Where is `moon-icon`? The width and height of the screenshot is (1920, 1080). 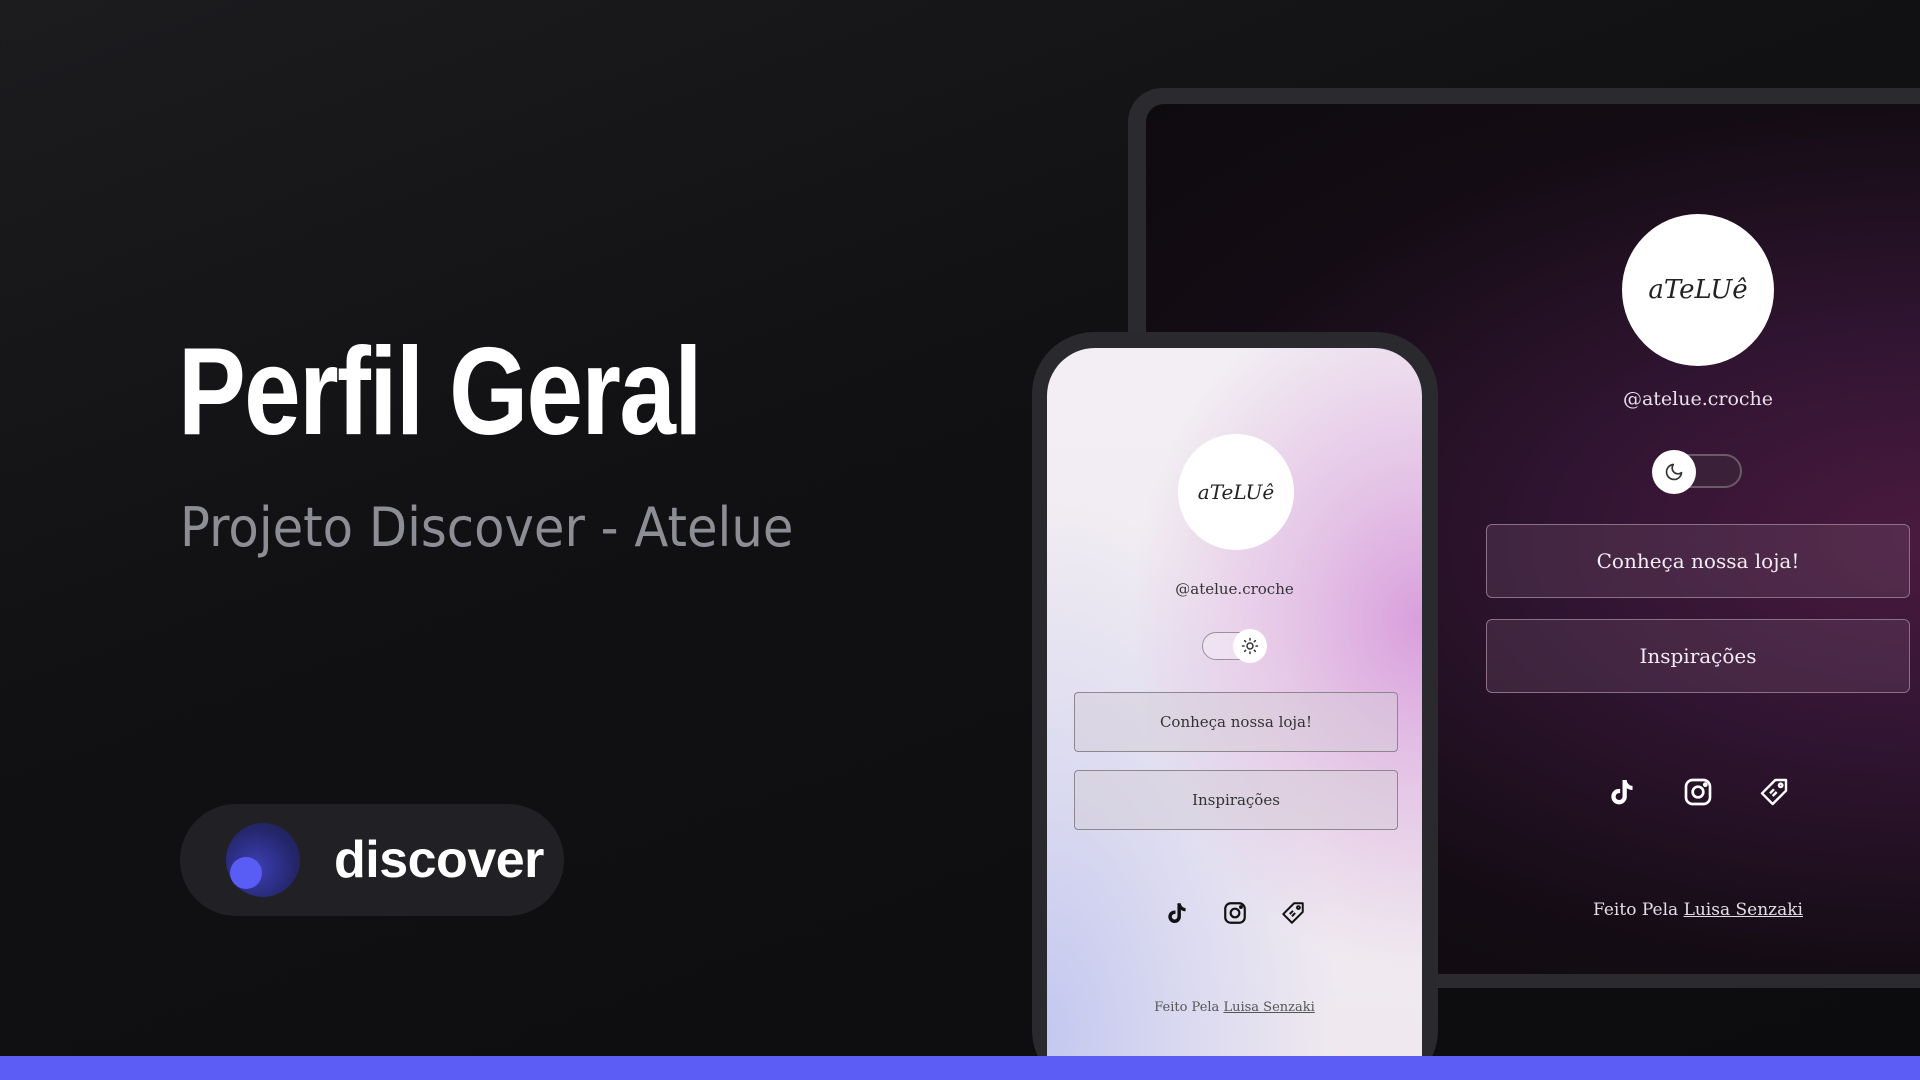
moon-icon is located at coordinates (1674, 472).